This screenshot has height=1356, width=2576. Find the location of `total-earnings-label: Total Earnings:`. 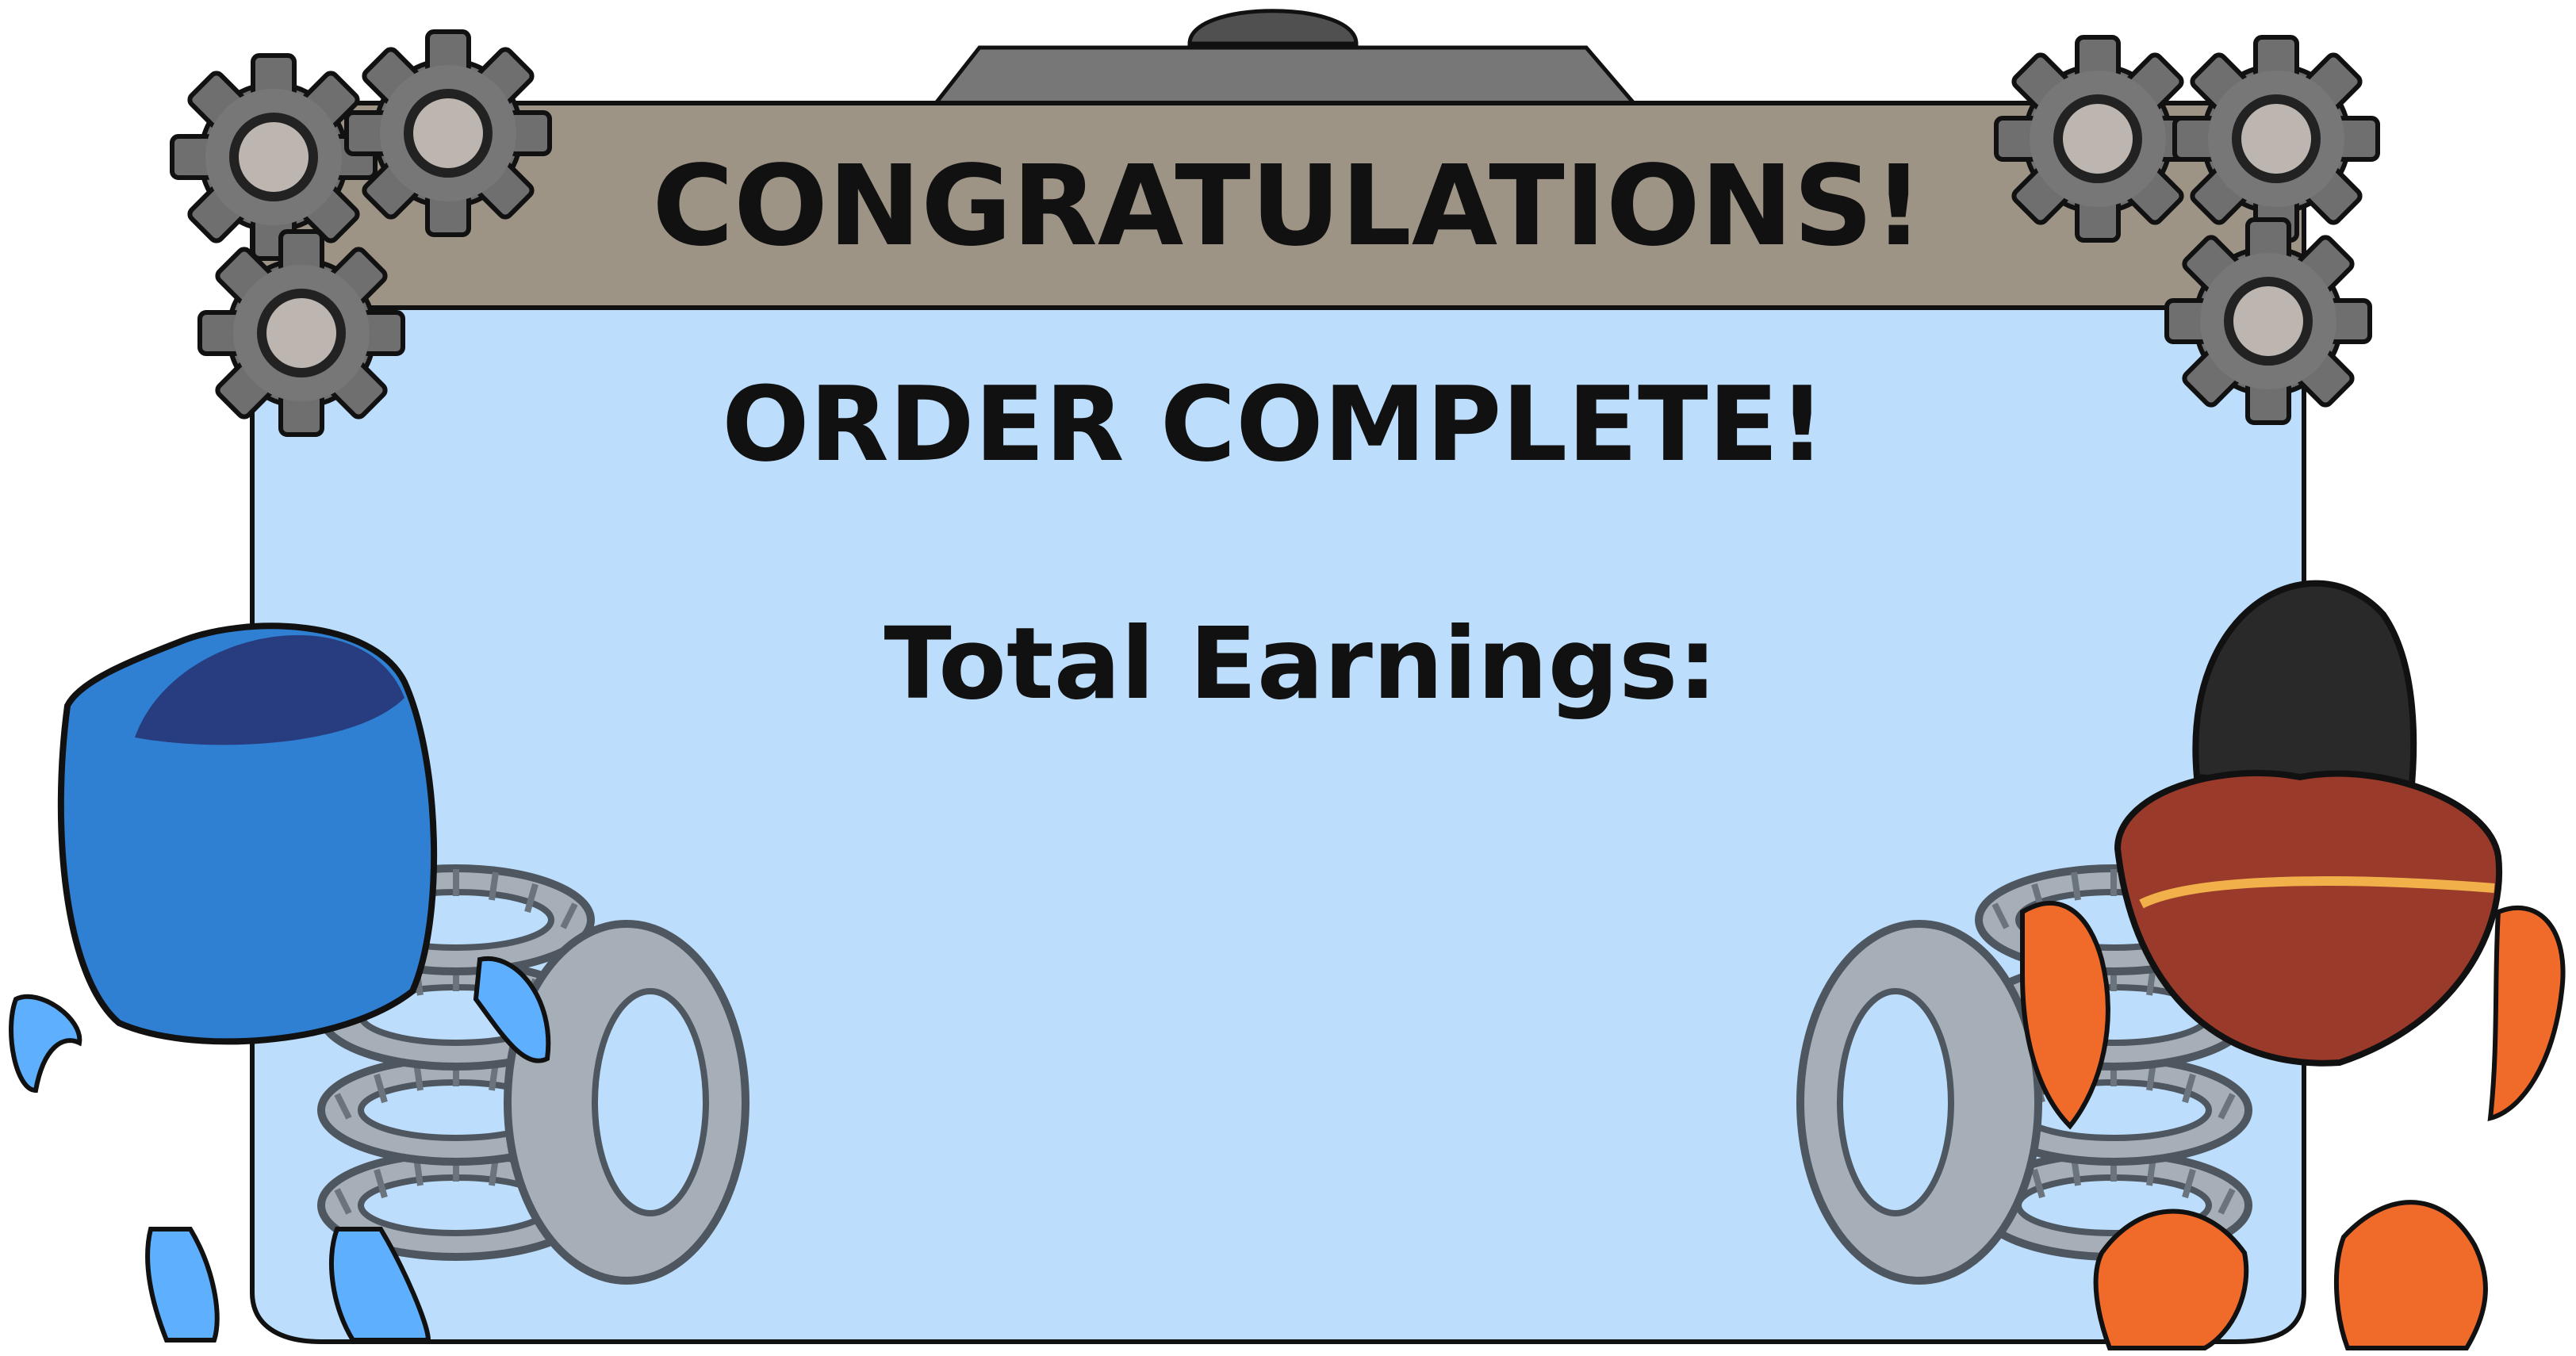

total-earnings-label: Total Earnings: is located at coordinates (1301, 665).